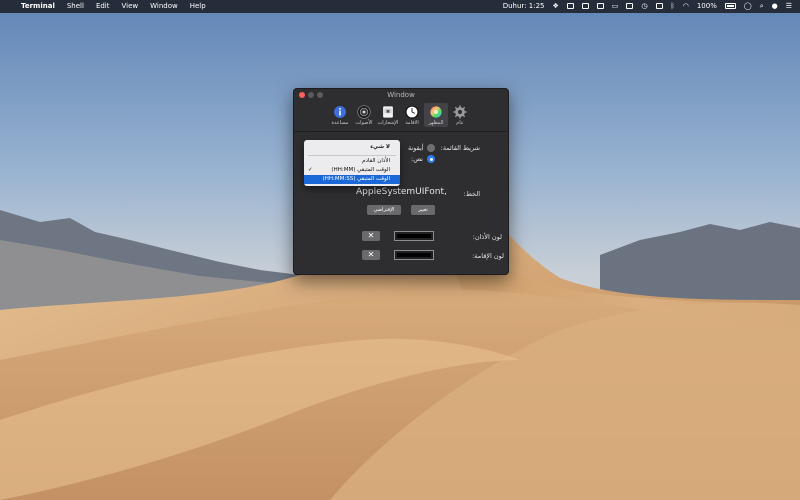 Image resolution: width=800 pixels, height=500 pixels. I want to click on tab-sounds: الأصوات, so click(364, 115).